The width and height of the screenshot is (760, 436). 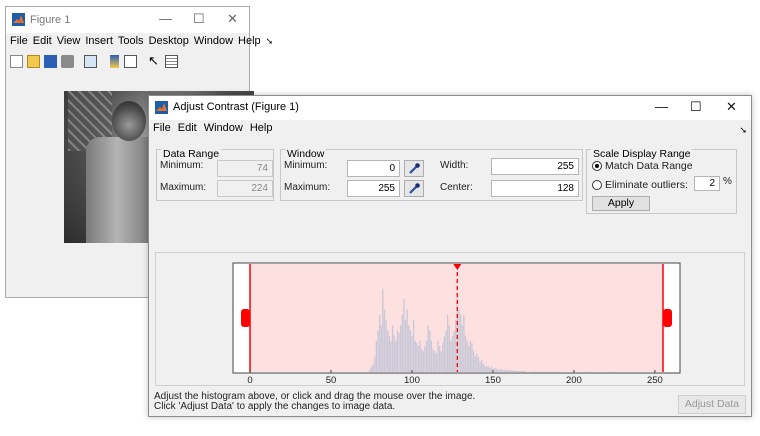 What do you see at coordinates (412, 380) in the screenshot?
I see `x-tick-label: 100` at bounding box center [412, 380].